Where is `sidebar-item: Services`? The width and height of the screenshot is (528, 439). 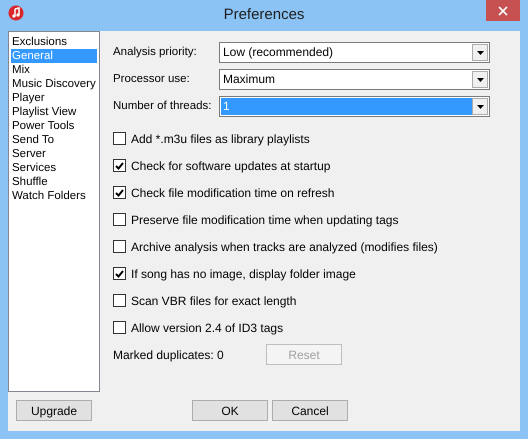
sidebar-item: Services is located at coordinates (54, 168).